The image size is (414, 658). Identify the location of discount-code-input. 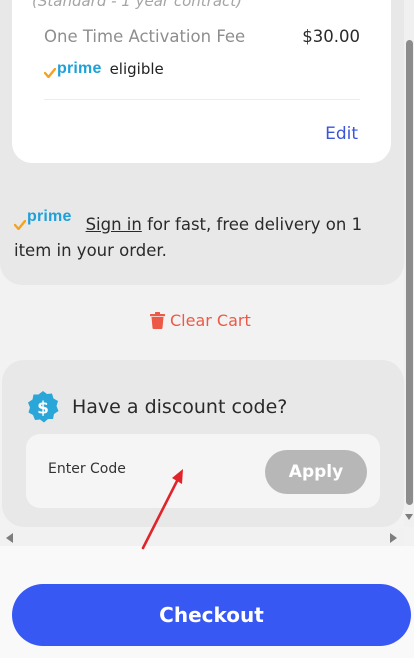
(148, 469).